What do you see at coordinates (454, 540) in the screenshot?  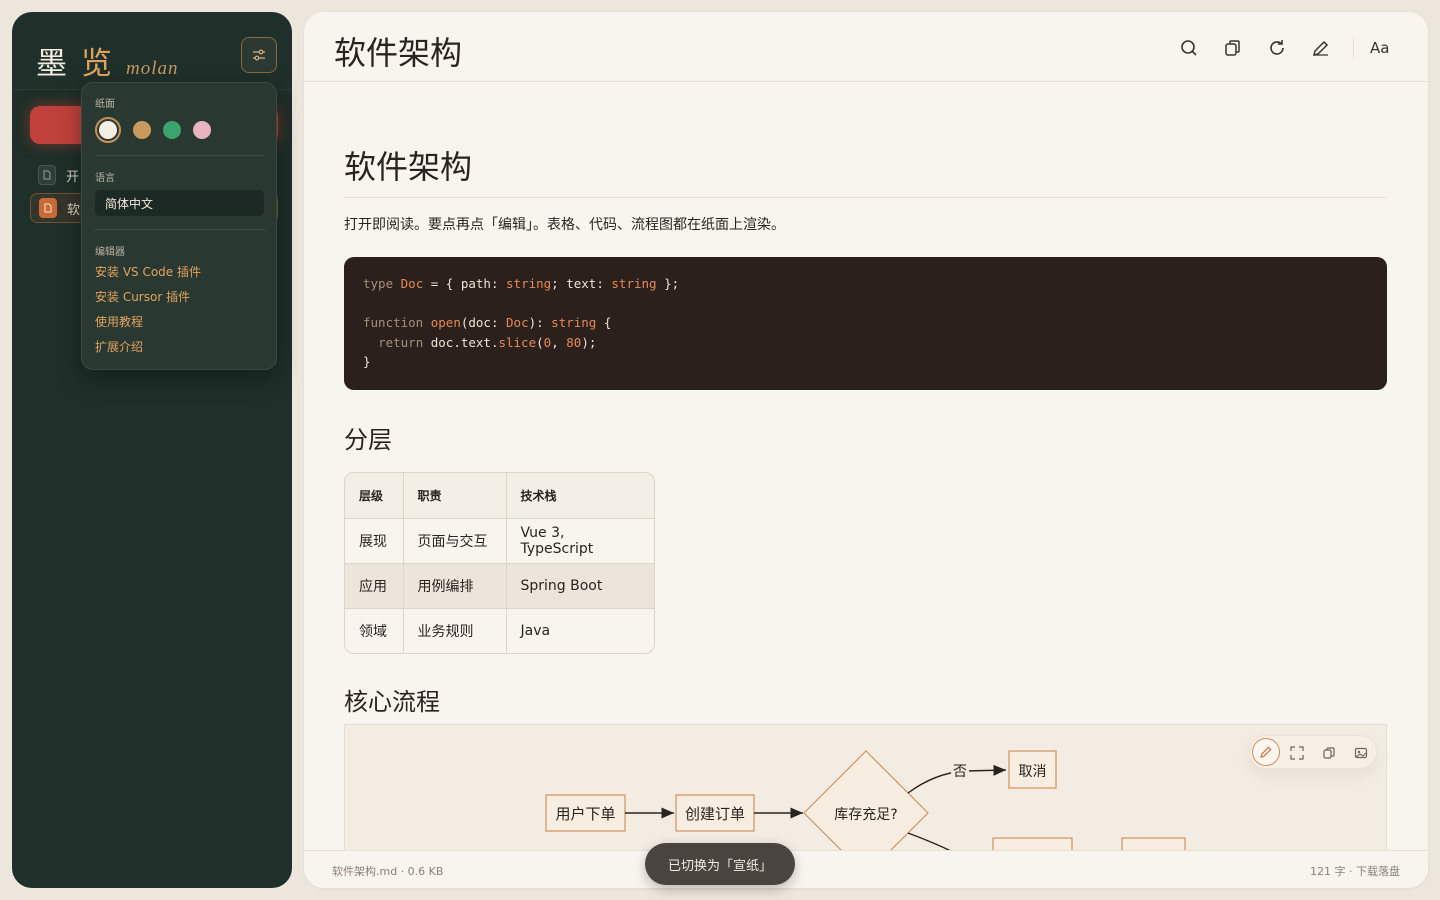 I see `table-cell: 页面与交互` at bounding box center [454, 540].